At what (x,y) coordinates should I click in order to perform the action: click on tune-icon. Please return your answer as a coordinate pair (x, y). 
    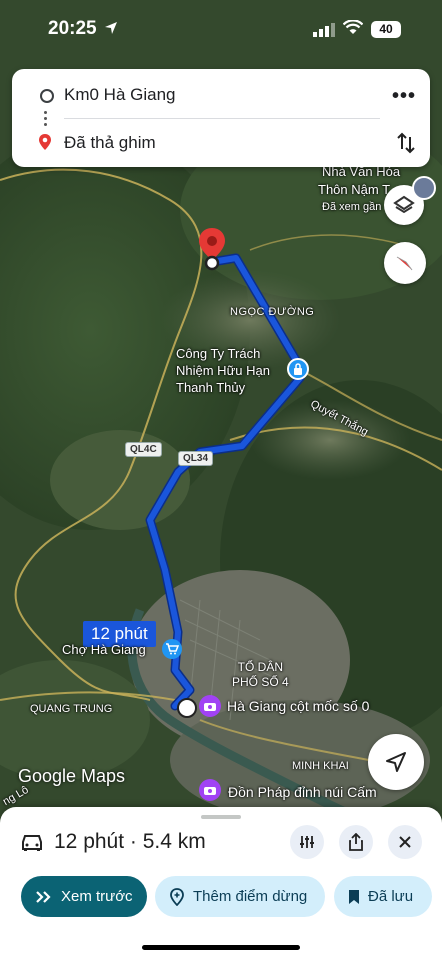
    Looking at the image, I should click on (307, 842).